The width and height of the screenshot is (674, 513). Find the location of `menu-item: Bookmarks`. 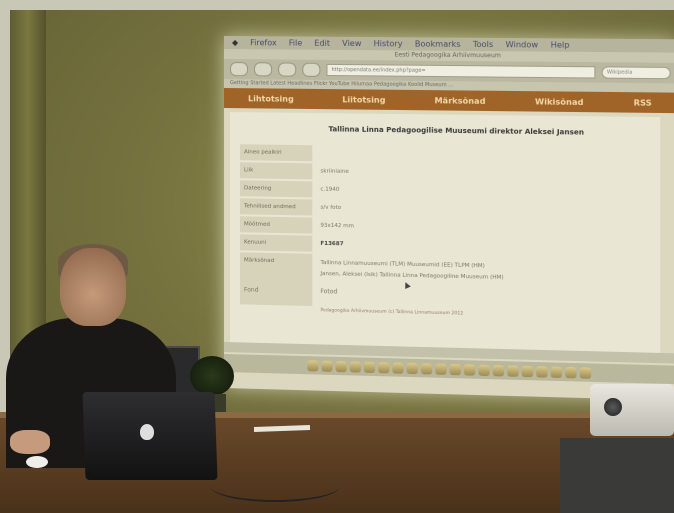

menu-item: Bookmarks is located at coordinates (437, 44).